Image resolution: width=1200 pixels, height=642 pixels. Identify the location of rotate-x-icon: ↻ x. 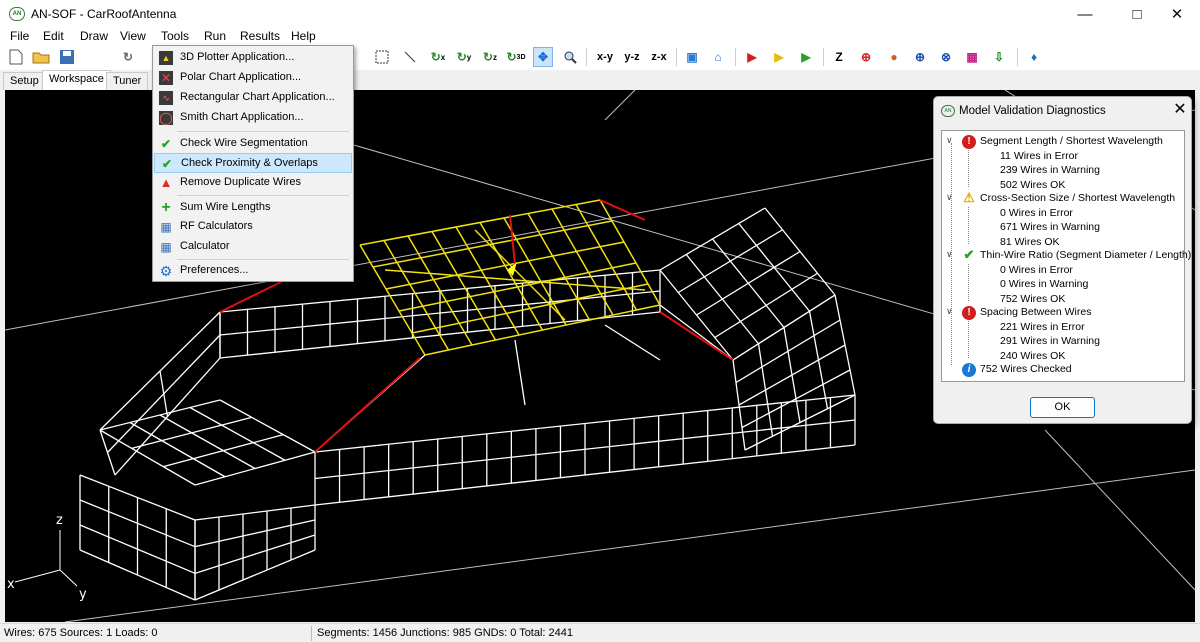
(438, 57).